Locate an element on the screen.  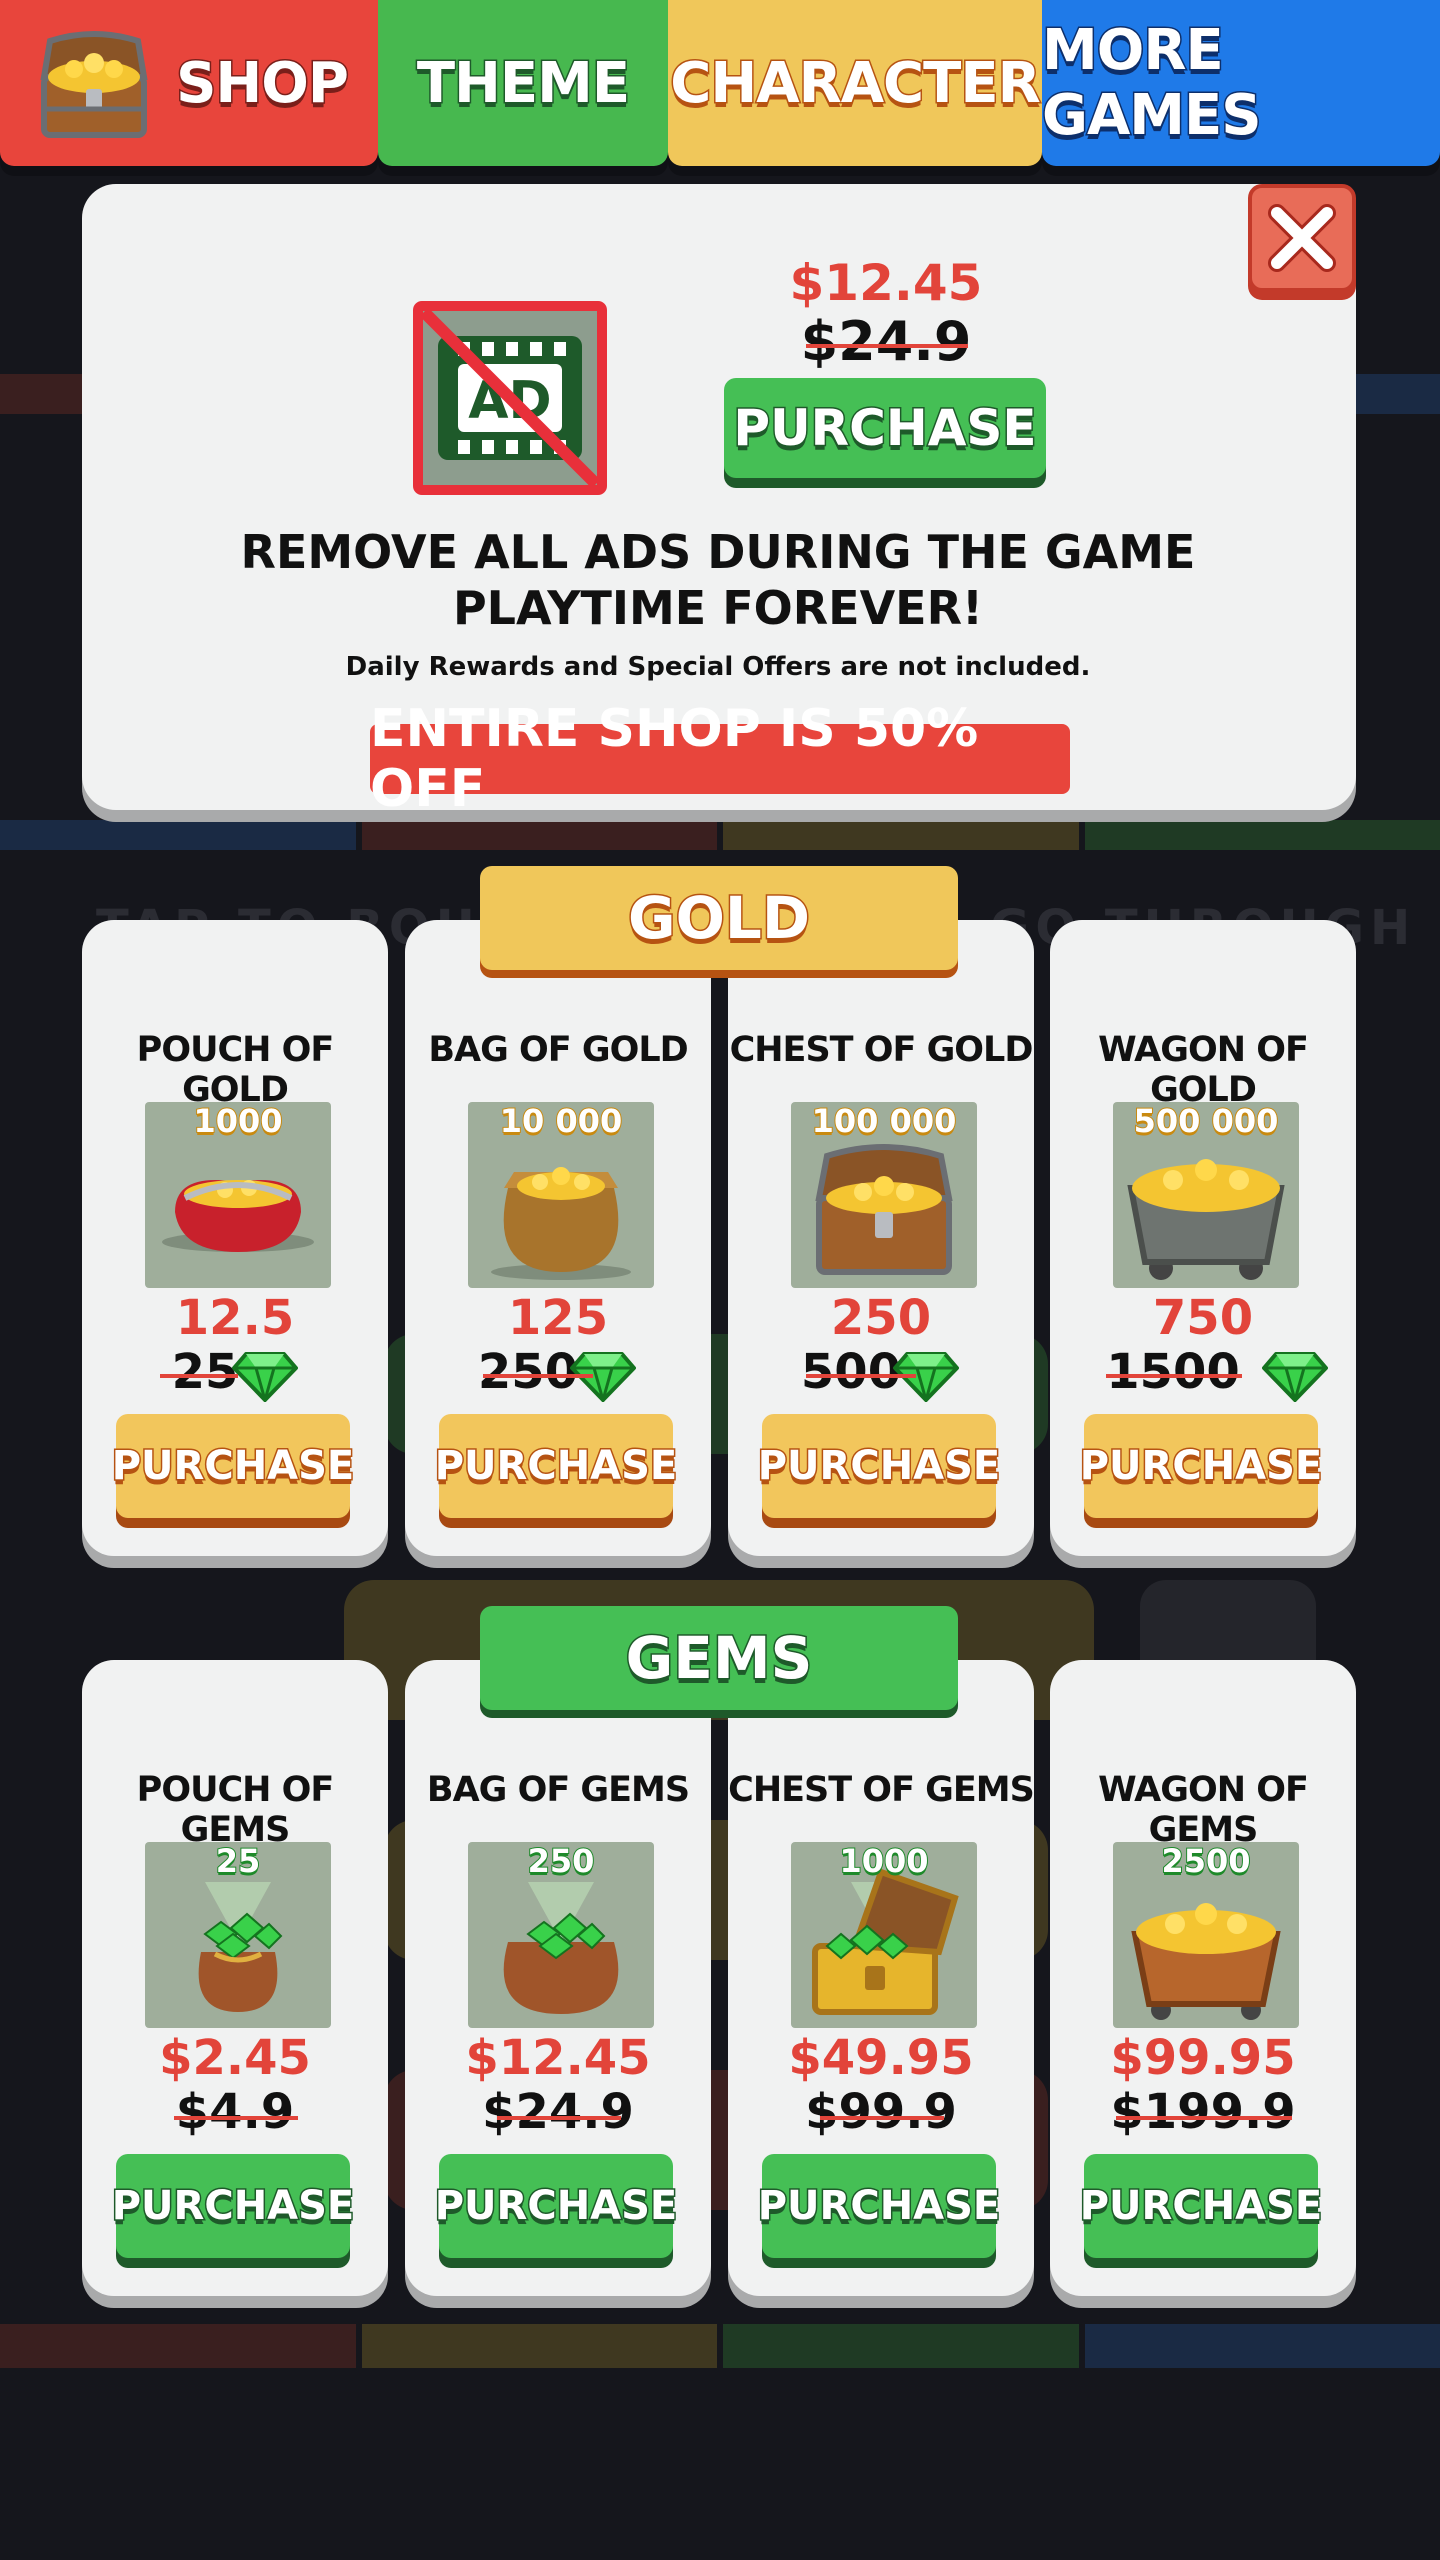
remove-ads-price-old: $24.9 is located at coordinates (886, 341).